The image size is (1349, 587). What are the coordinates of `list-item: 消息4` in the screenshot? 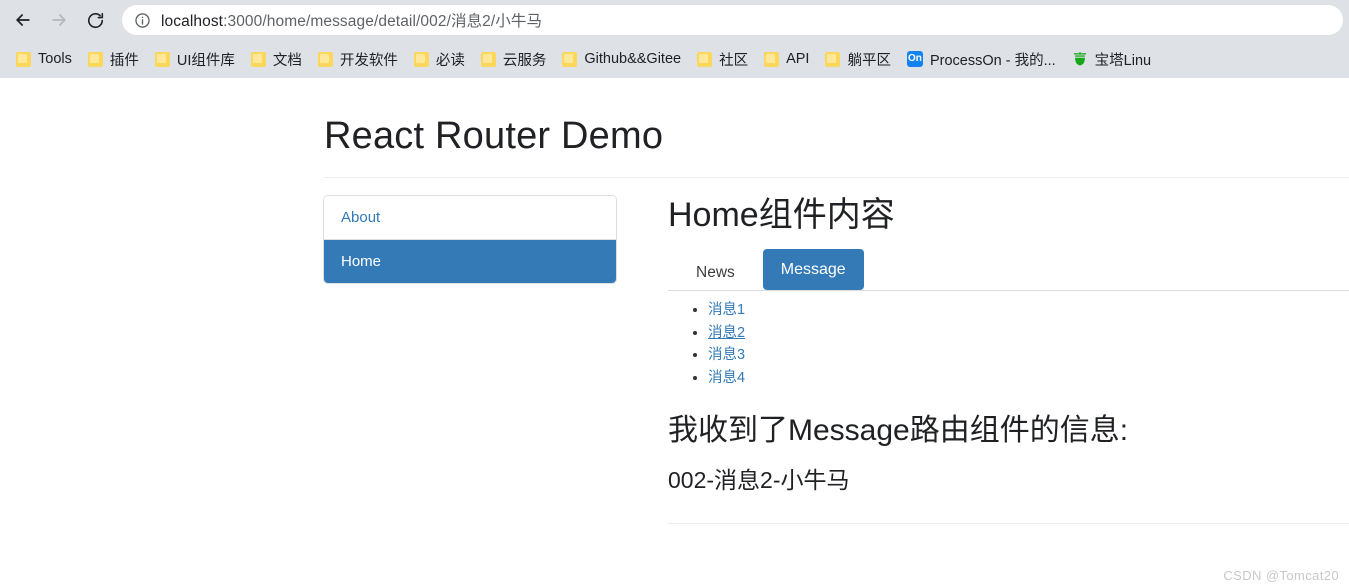 It's located at (1028, 378).